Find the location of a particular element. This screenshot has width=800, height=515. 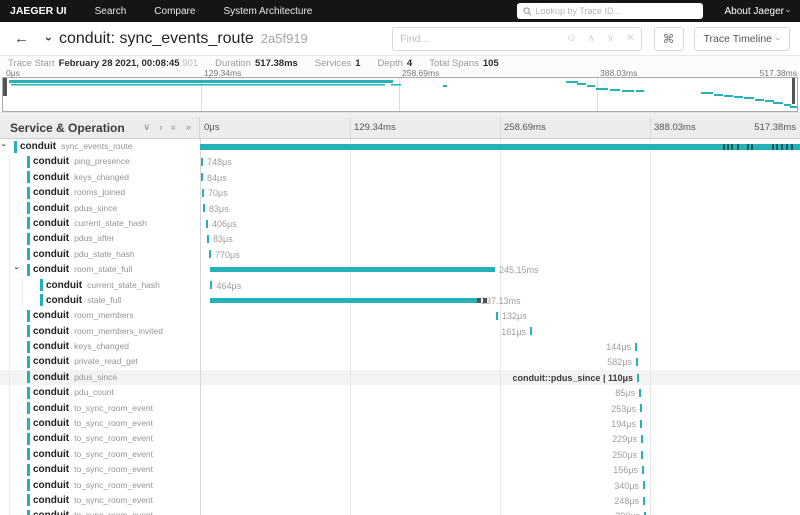

span-timeline-cell: 390μs is located at coordinates (500, 511).